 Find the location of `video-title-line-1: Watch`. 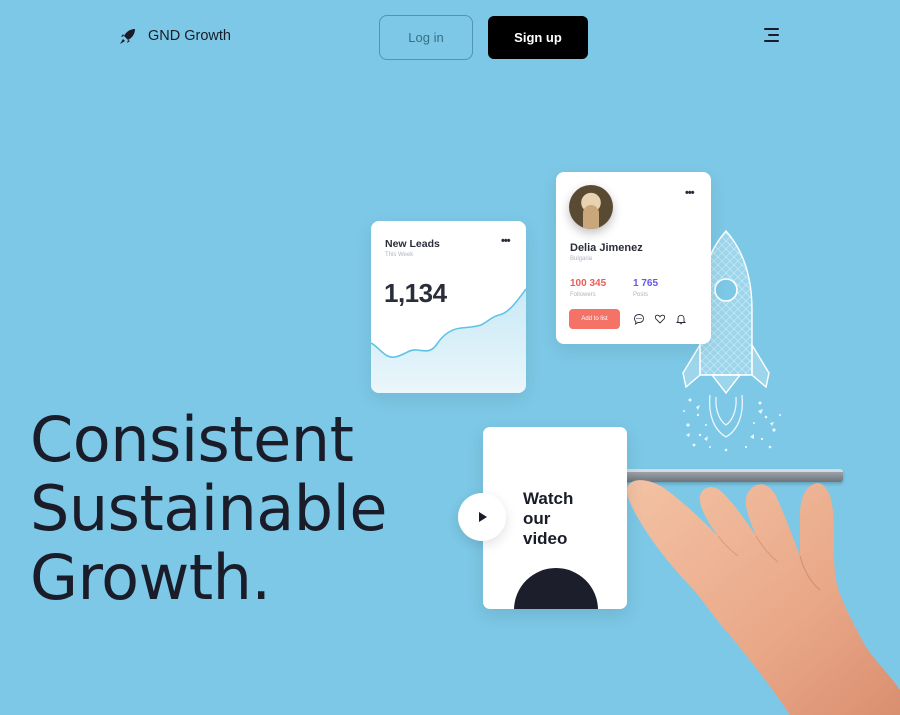

video-title-line-1: Watch is located at coordinates (548, 498).